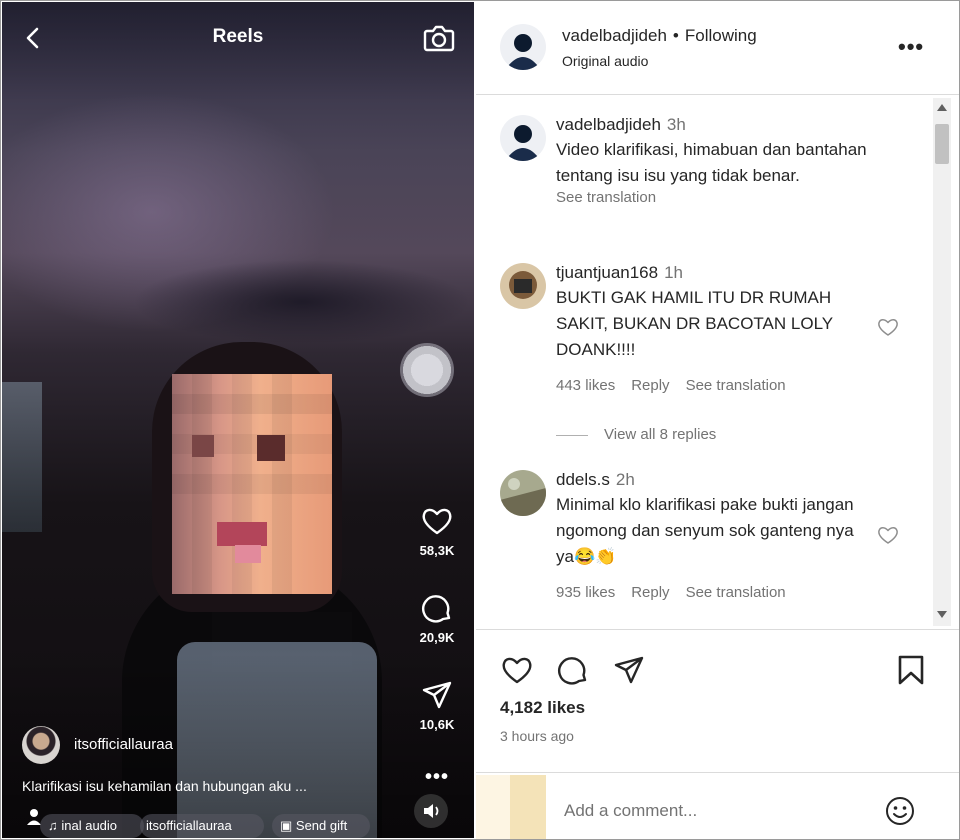 The width and height of the screenshot is (960, 840). What do you see at coordinates (942, 107) in the screenshot?
I see `scroll-up-arrow` at bounding box center [942, 107].